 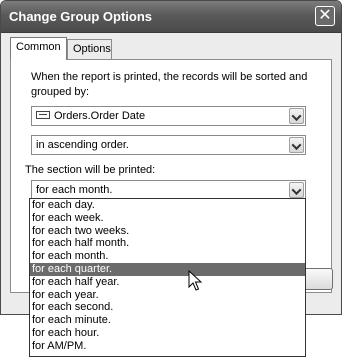 I want to click on dropdown-option: for each day., so click(x=167, y=205).